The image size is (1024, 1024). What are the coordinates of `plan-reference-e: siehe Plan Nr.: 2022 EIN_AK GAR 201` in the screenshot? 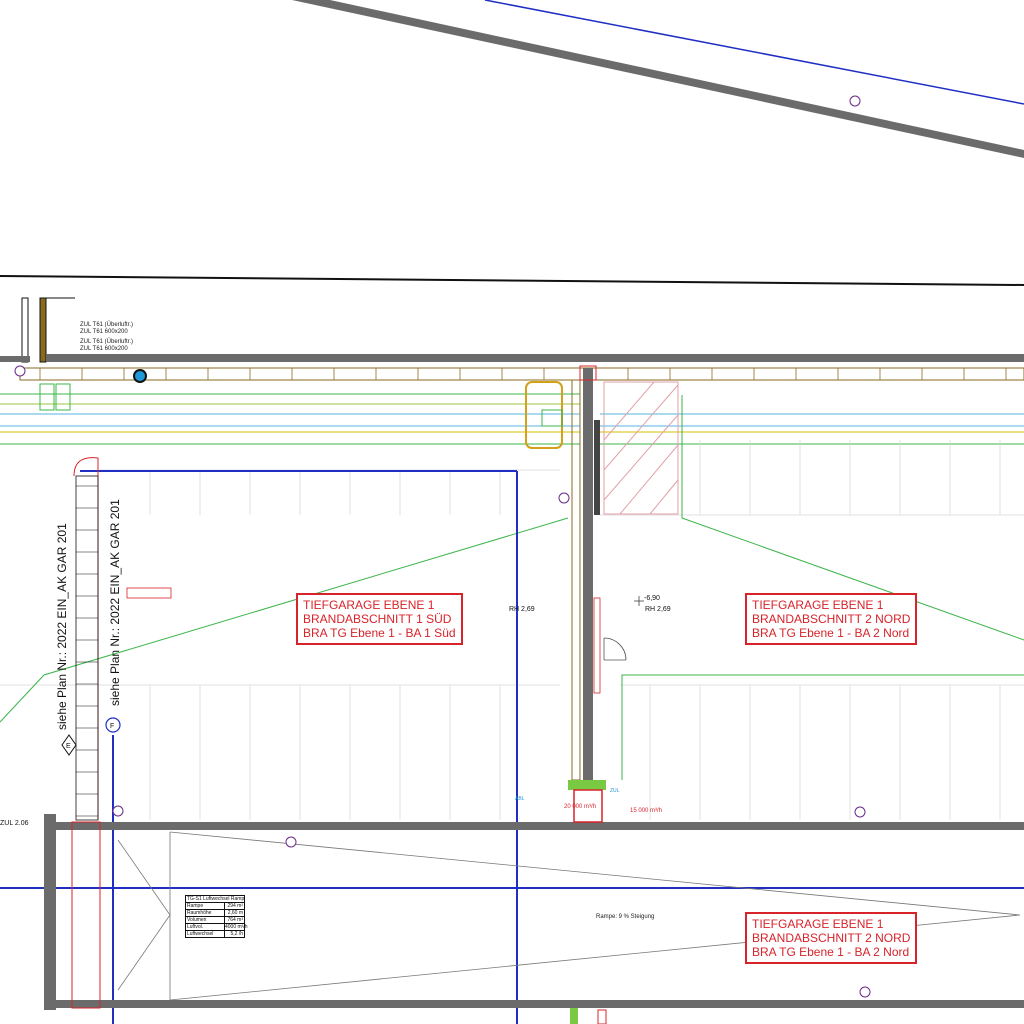 It's located at (62, 626).